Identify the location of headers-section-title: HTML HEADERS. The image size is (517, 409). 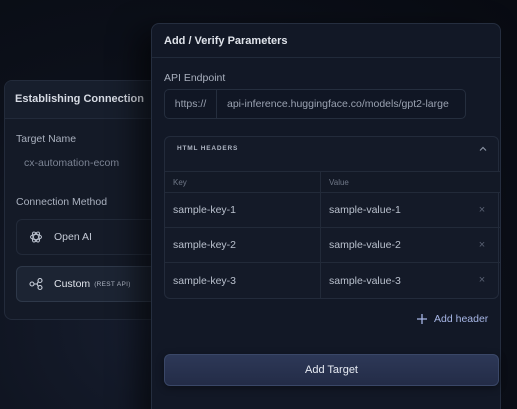
(208, 148).